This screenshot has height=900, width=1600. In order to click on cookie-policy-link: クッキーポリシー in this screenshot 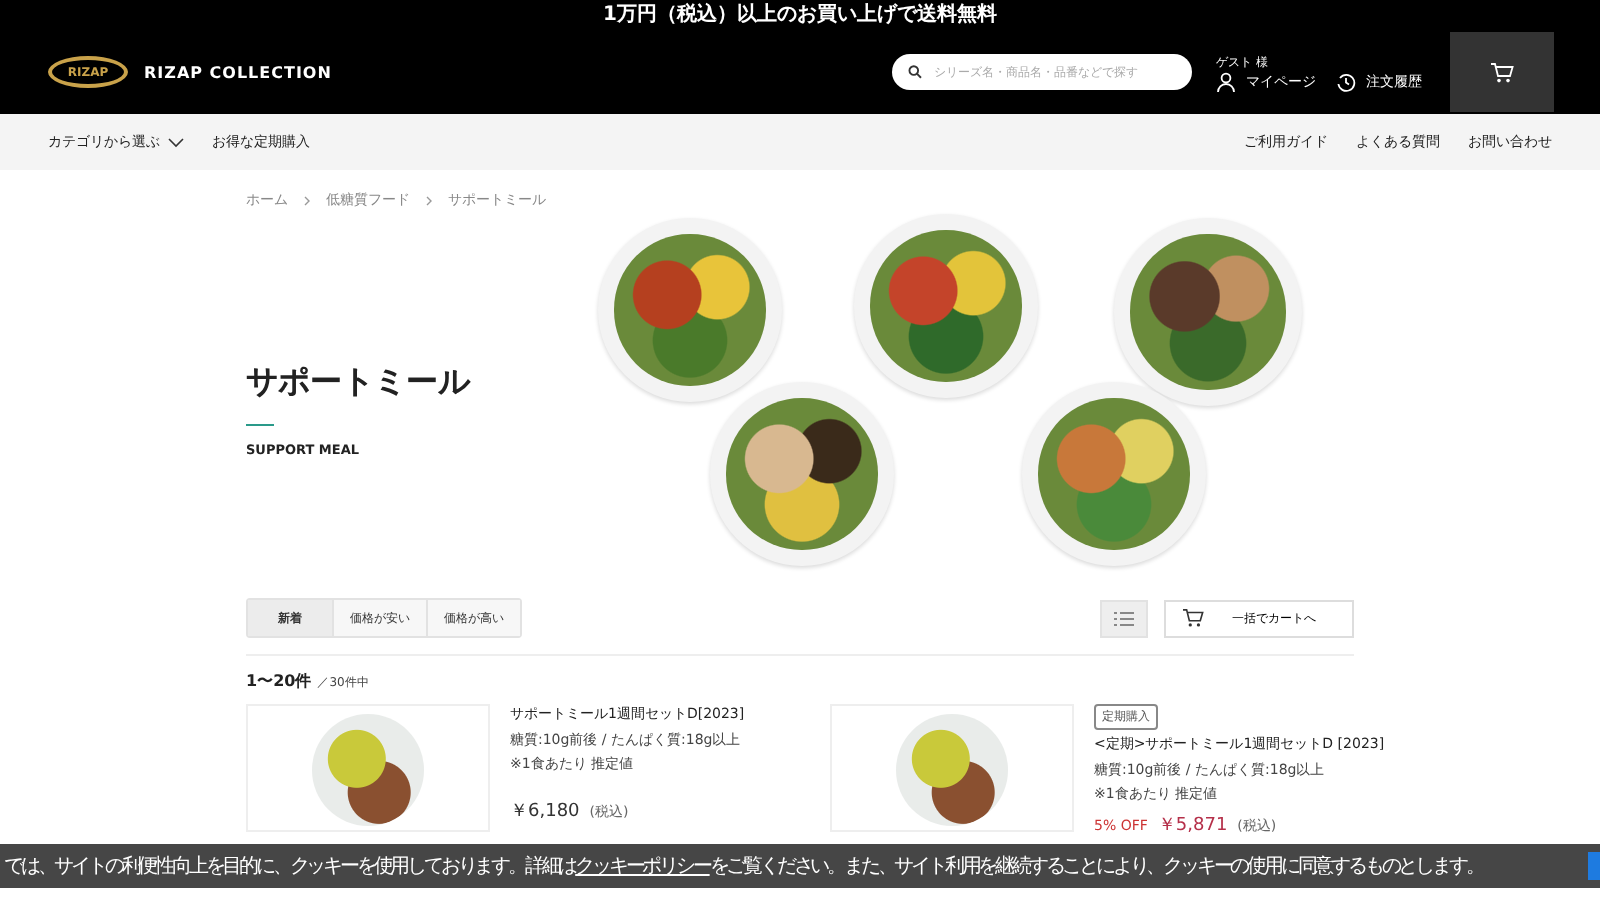, I will do `click(642, 867)`.